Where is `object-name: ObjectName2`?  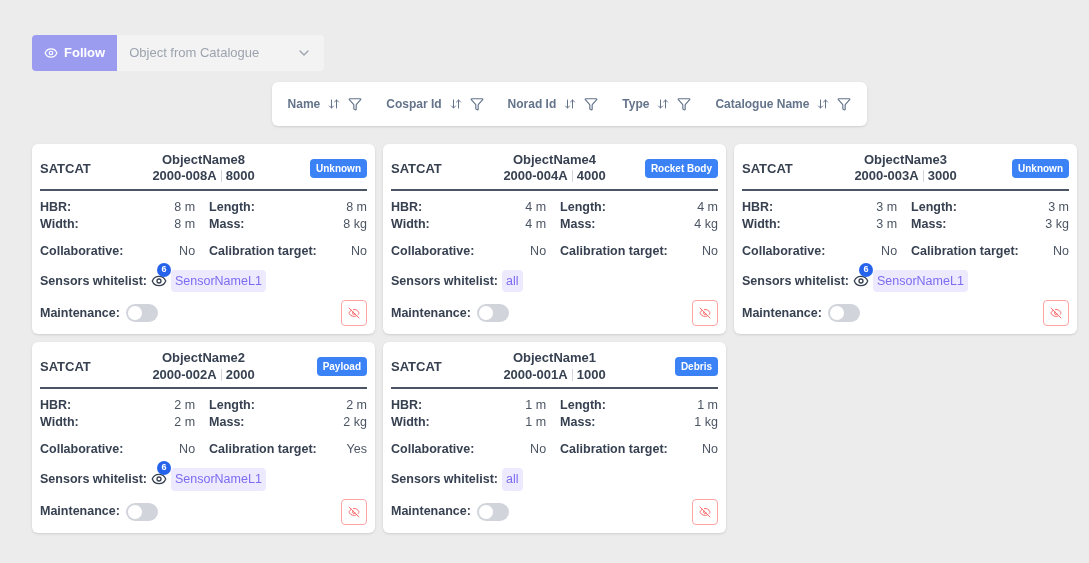
object-name: ObjectName2 is located at coordinates (203, 358).